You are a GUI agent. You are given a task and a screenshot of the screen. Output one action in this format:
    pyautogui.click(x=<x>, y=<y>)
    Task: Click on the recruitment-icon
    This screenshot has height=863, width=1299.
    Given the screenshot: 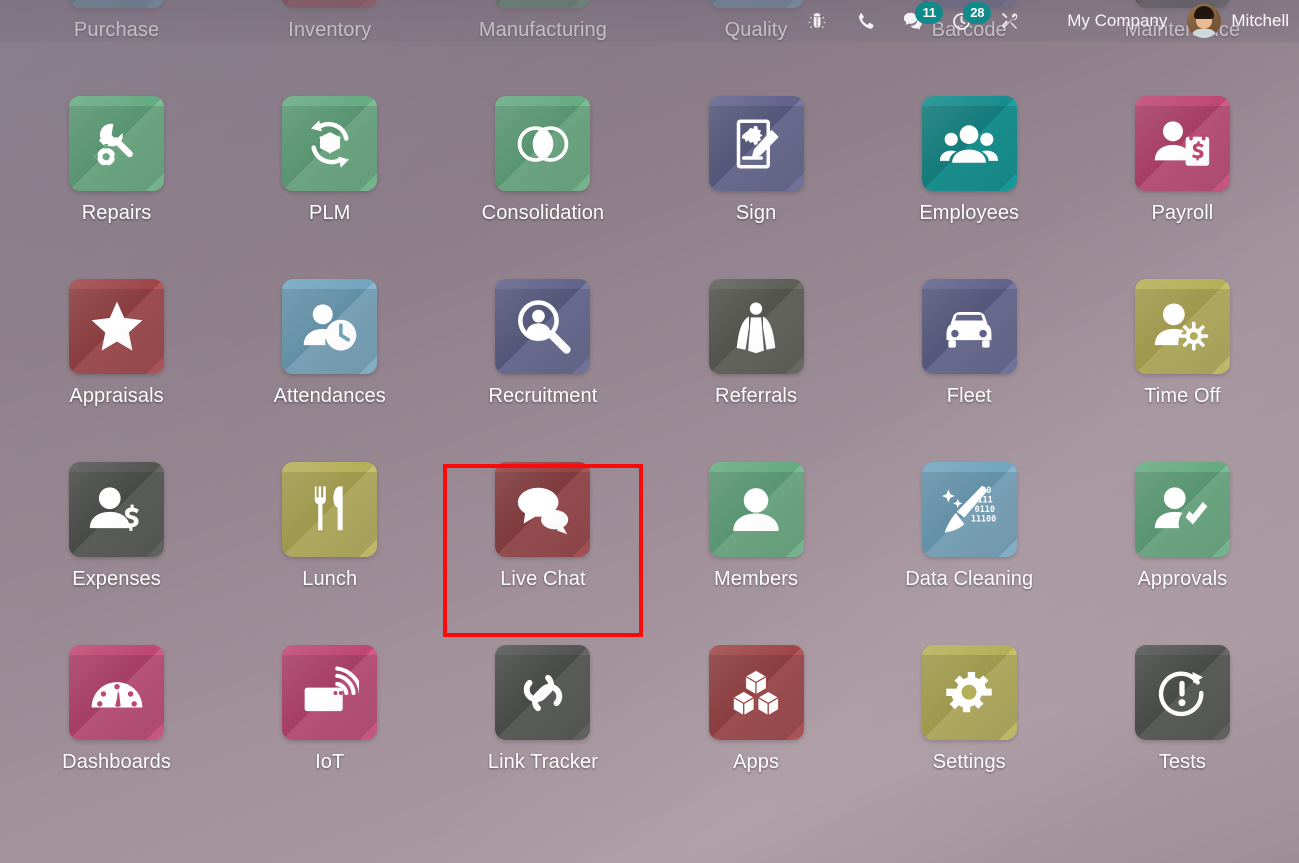 What is the action you would take?
    pyautogui.click(x=543, y=326)
    